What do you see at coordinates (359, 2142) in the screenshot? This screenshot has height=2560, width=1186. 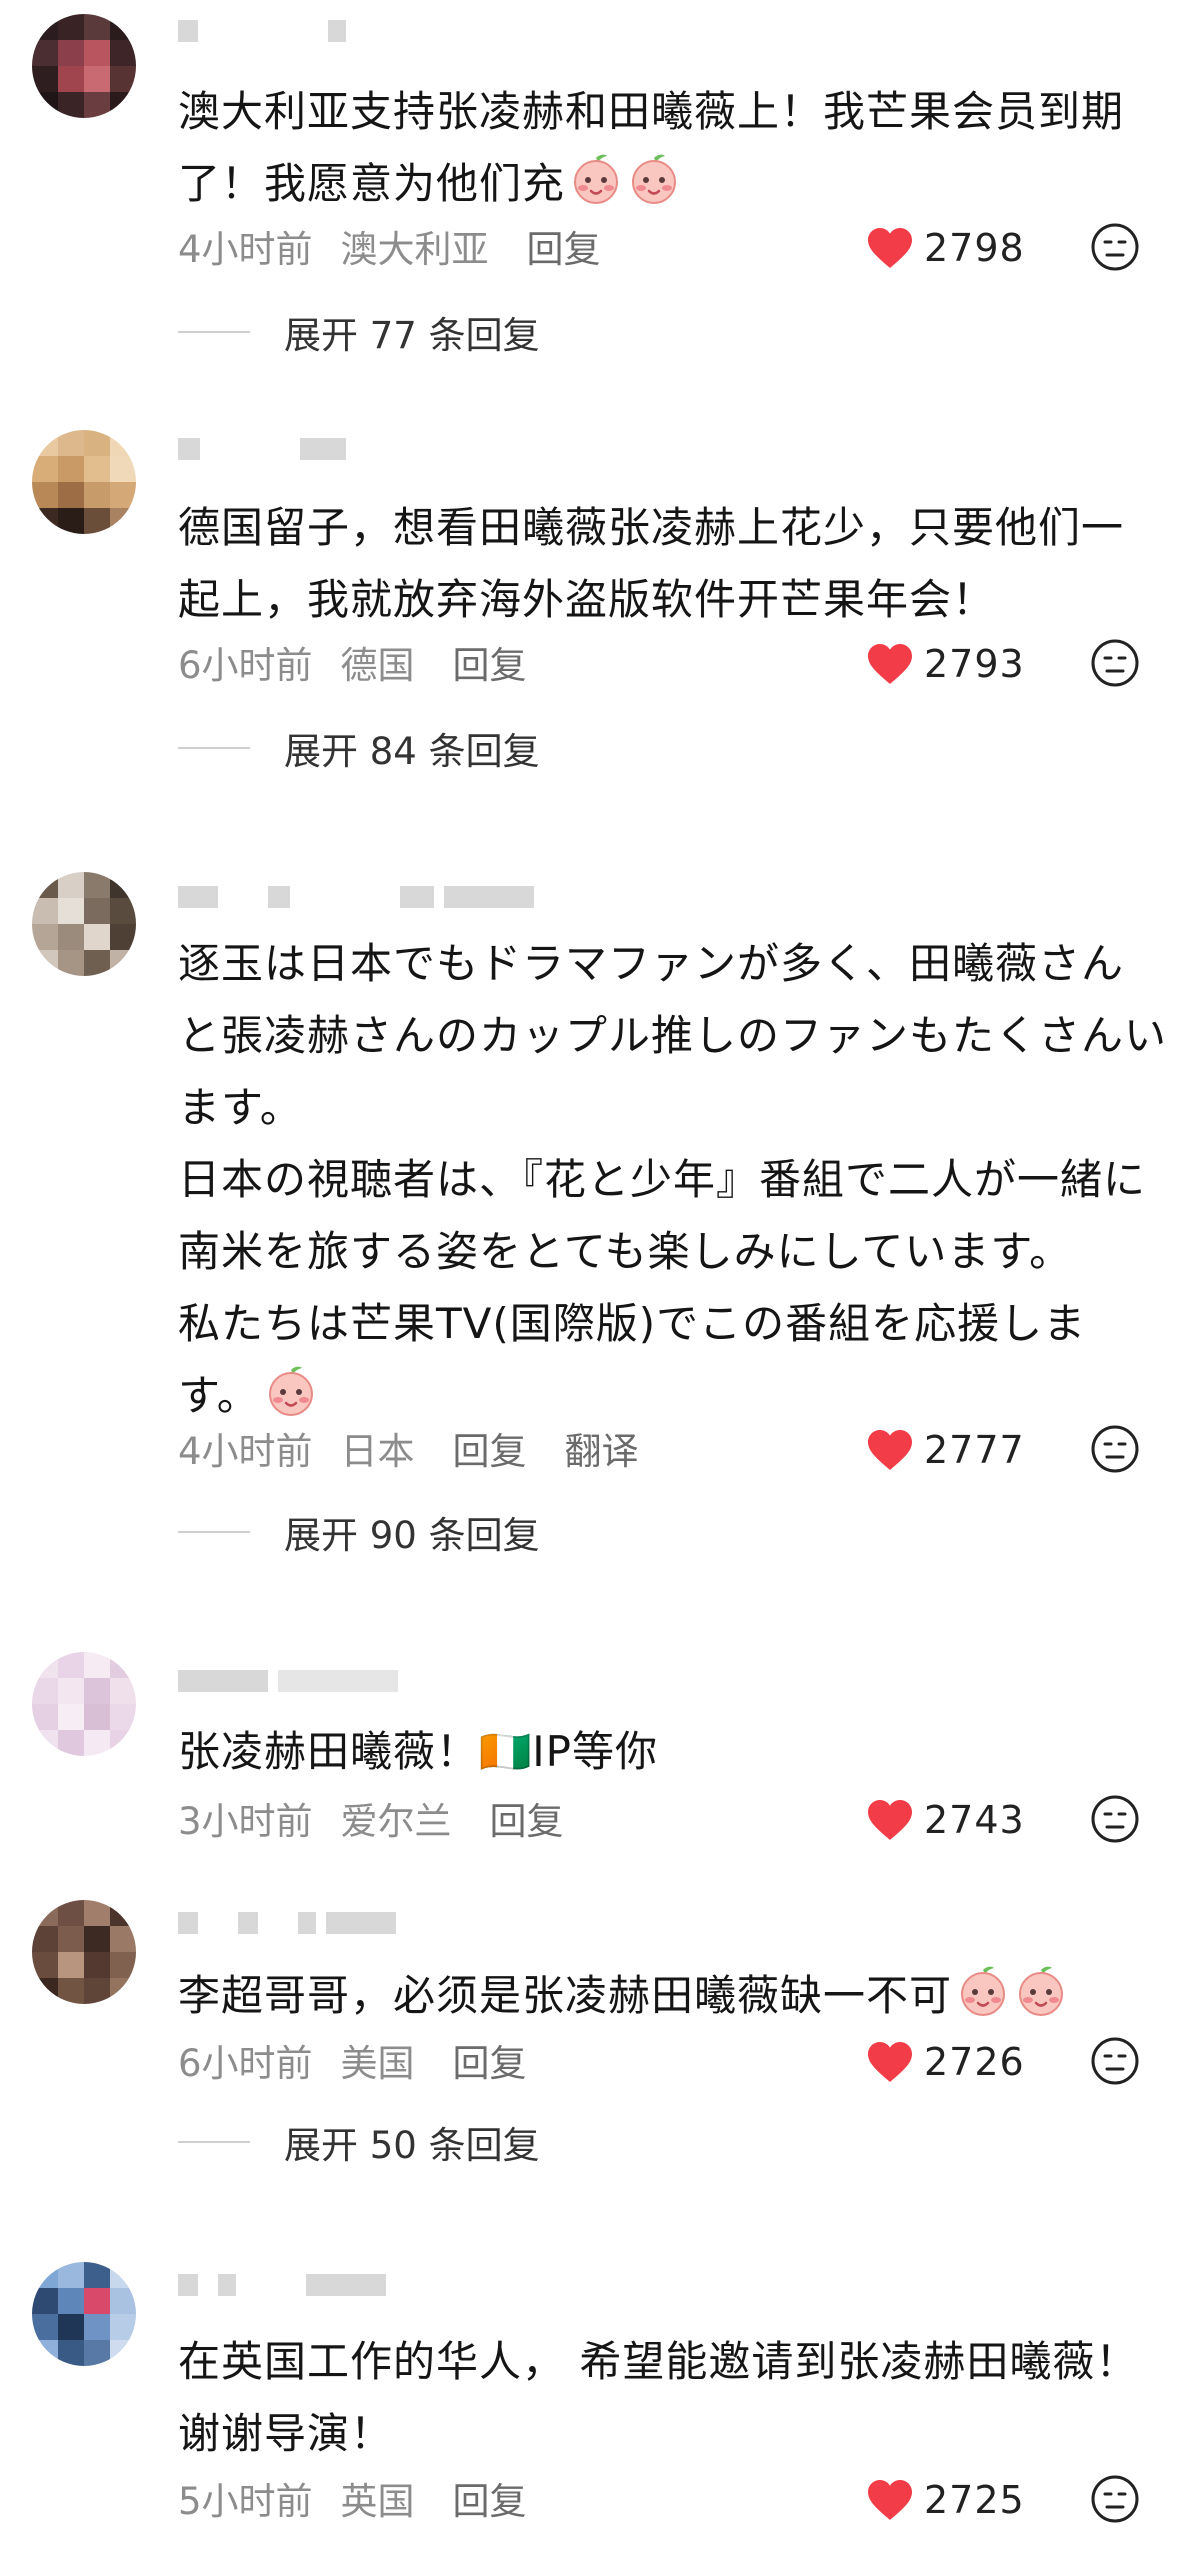 I see `expand-replies: 展开 50 条回复` at bounding box center [359, 2142].